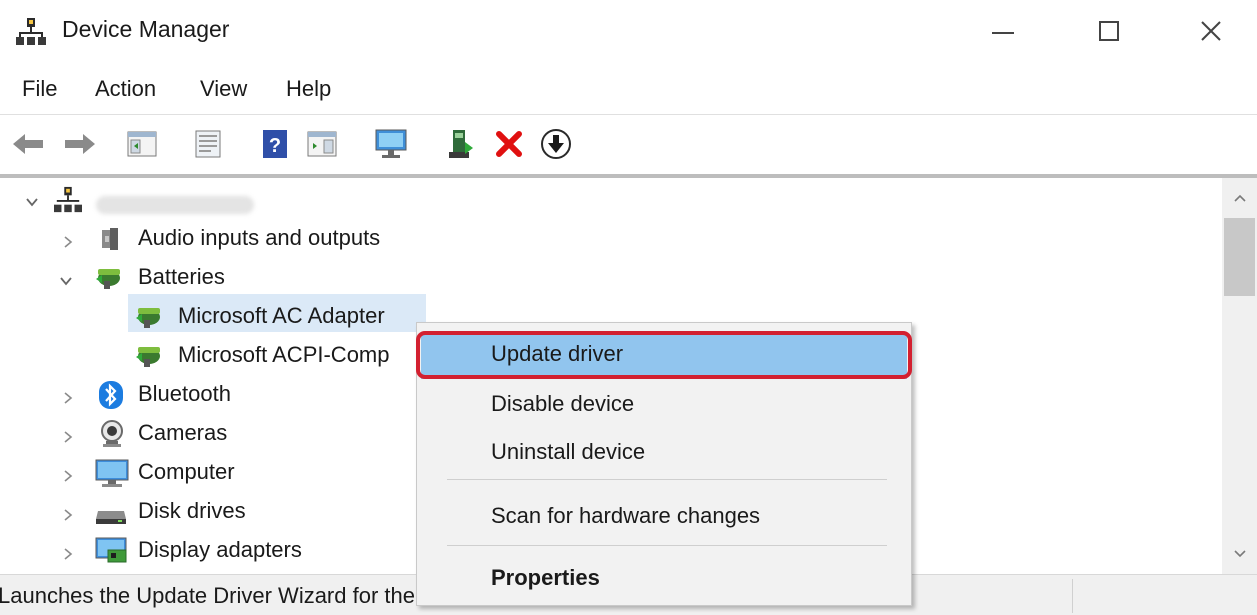  I want to click on close-button, so click(1211, 31).